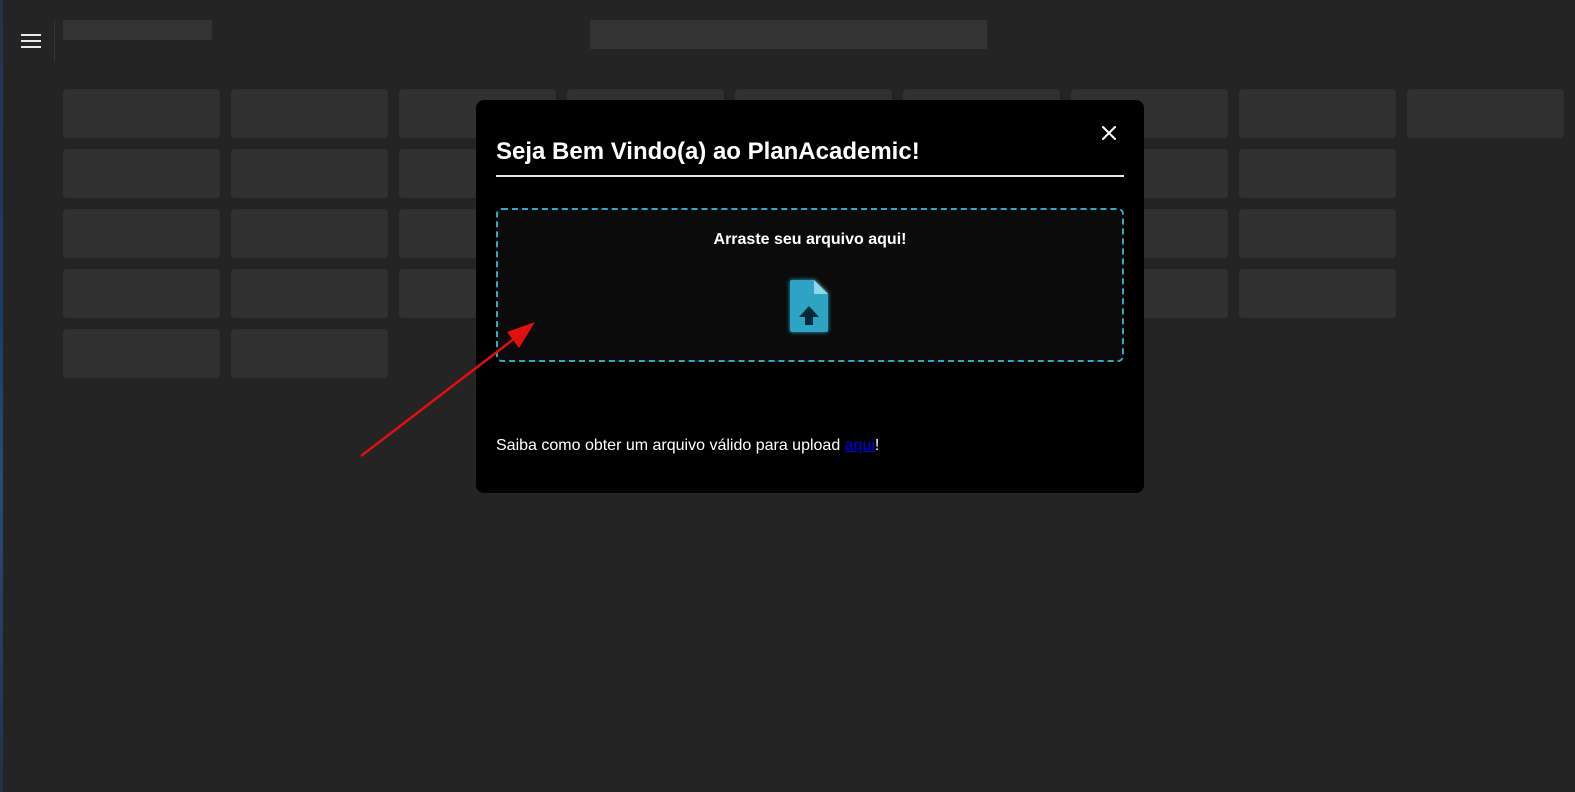  Describe the element at coordinates (877, 445) in the screenshot. I see `help-text-suffix: !` at that location.